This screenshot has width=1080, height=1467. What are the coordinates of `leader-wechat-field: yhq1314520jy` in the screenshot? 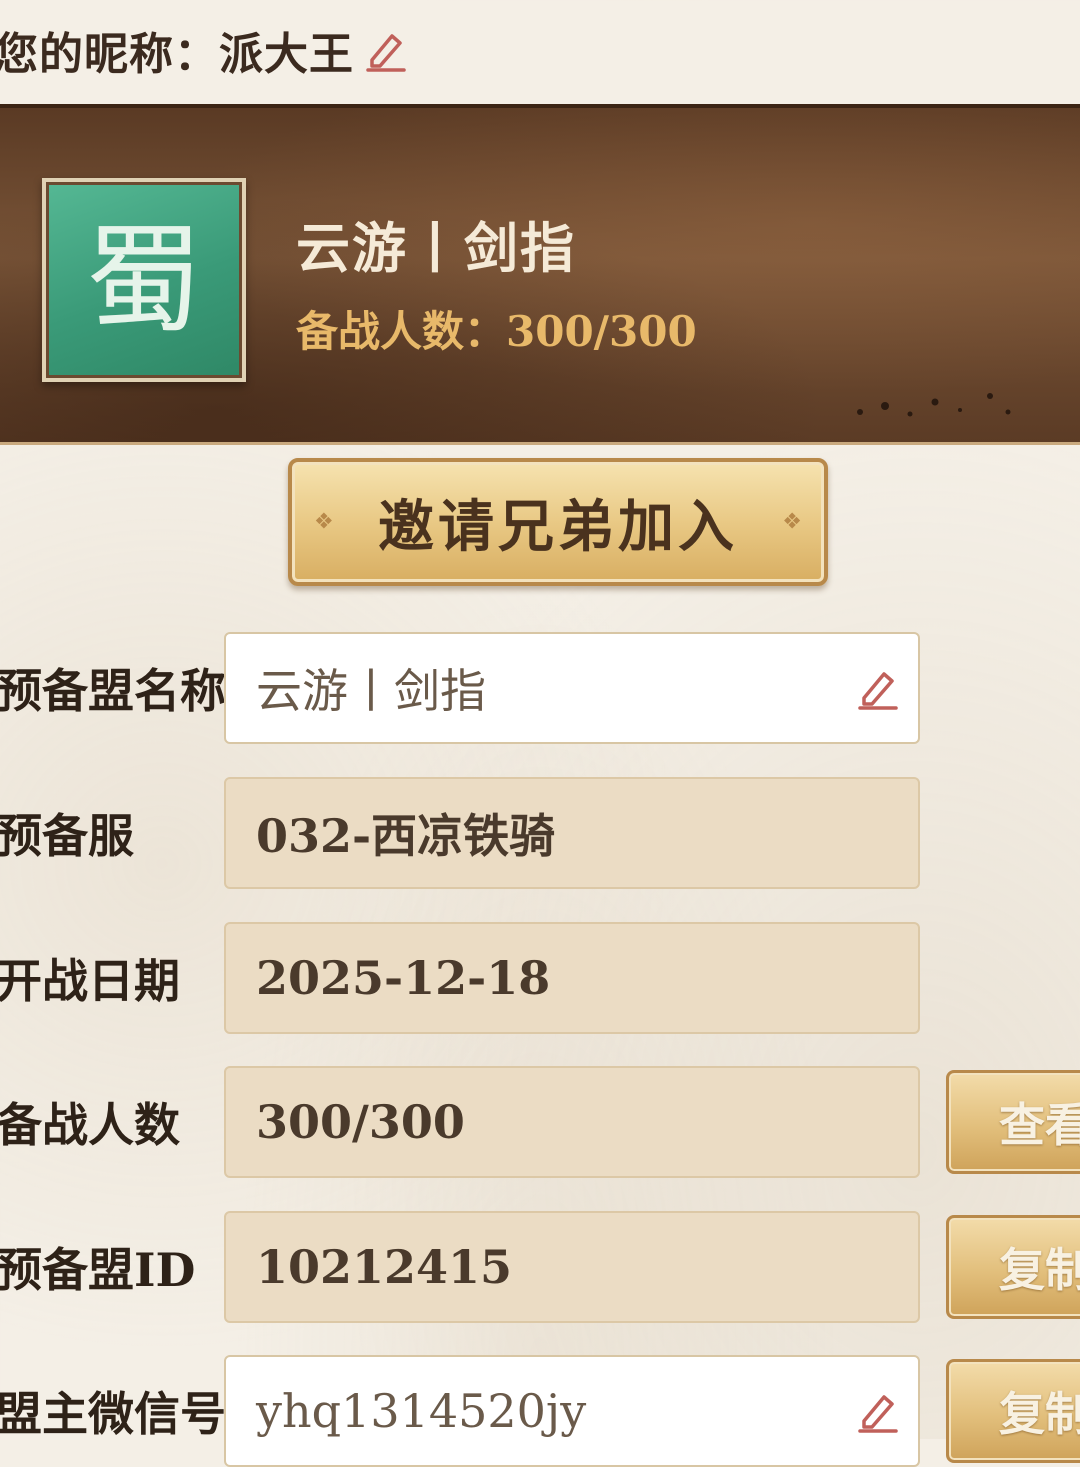 It's located at (572, 1411).